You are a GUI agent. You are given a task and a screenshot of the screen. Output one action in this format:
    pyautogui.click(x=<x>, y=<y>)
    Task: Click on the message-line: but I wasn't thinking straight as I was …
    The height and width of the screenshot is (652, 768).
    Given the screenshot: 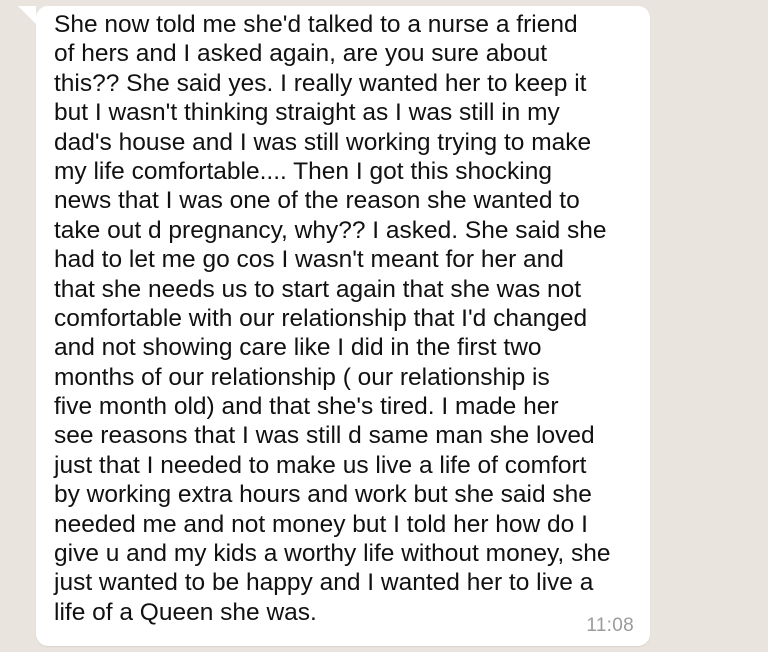 What is the action you would take?
    pyautogui.click(x=307, y=113)
    